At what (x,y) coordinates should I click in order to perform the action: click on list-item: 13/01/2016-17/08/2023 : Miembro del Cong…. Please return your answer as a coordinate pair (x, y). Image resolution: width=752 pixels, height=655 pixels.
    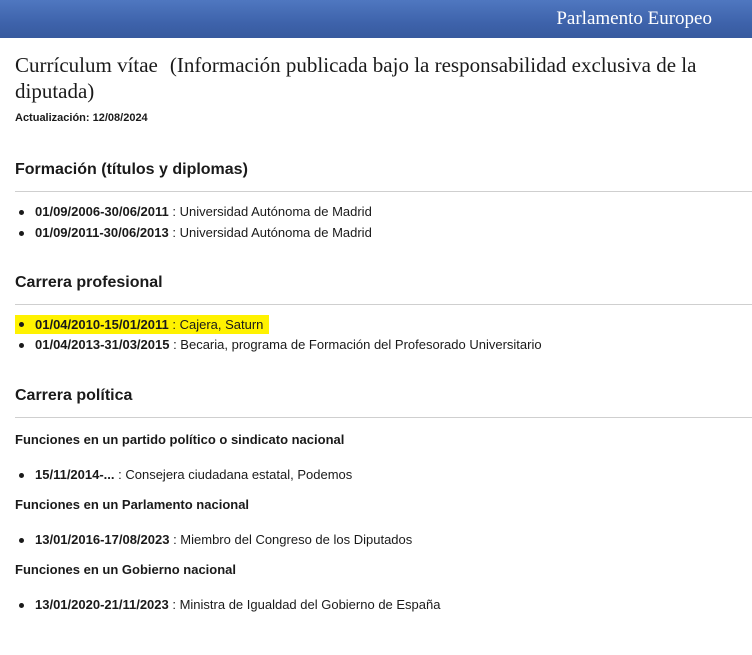
    Looking at the image, I should click on (383, 541).